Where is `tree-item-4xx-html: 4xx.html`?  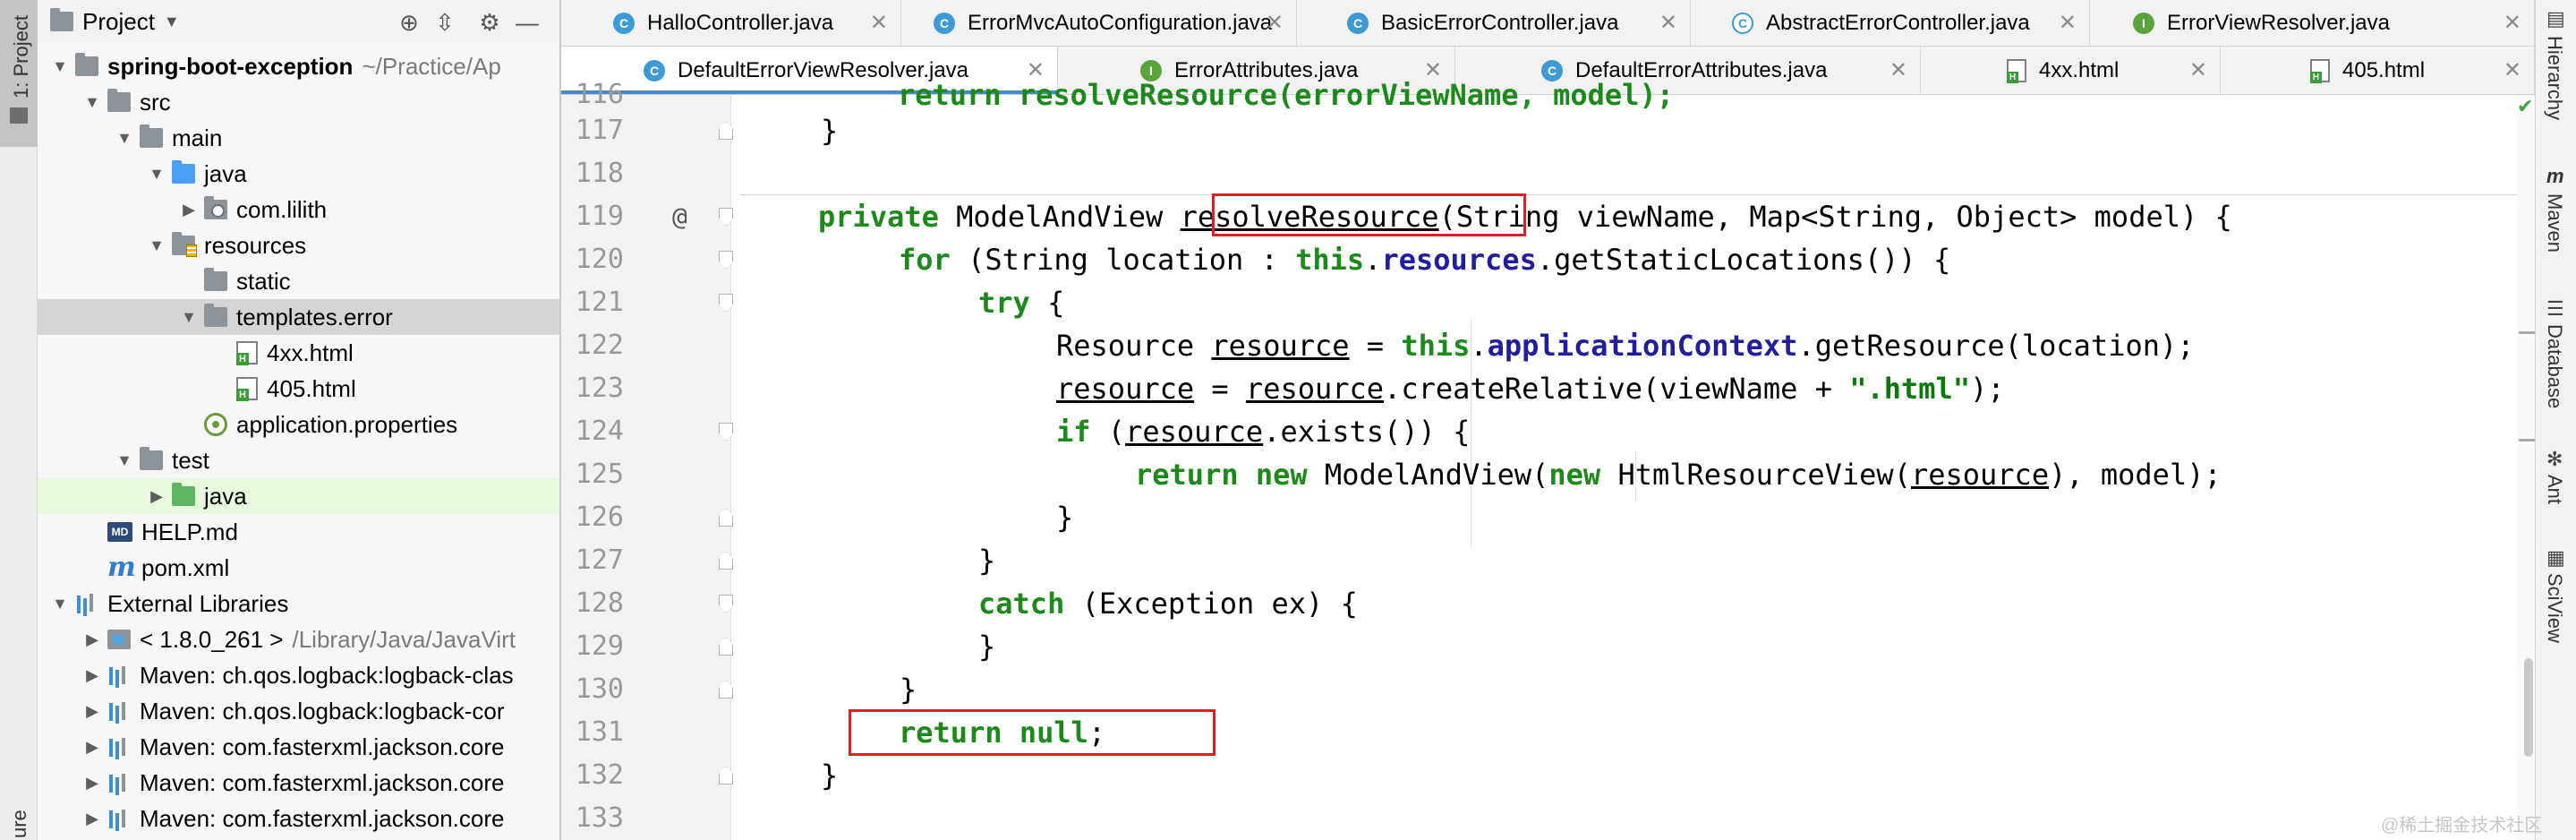 tree-item-4xx-html: 4xx.html is located at coordinates (298, 353).